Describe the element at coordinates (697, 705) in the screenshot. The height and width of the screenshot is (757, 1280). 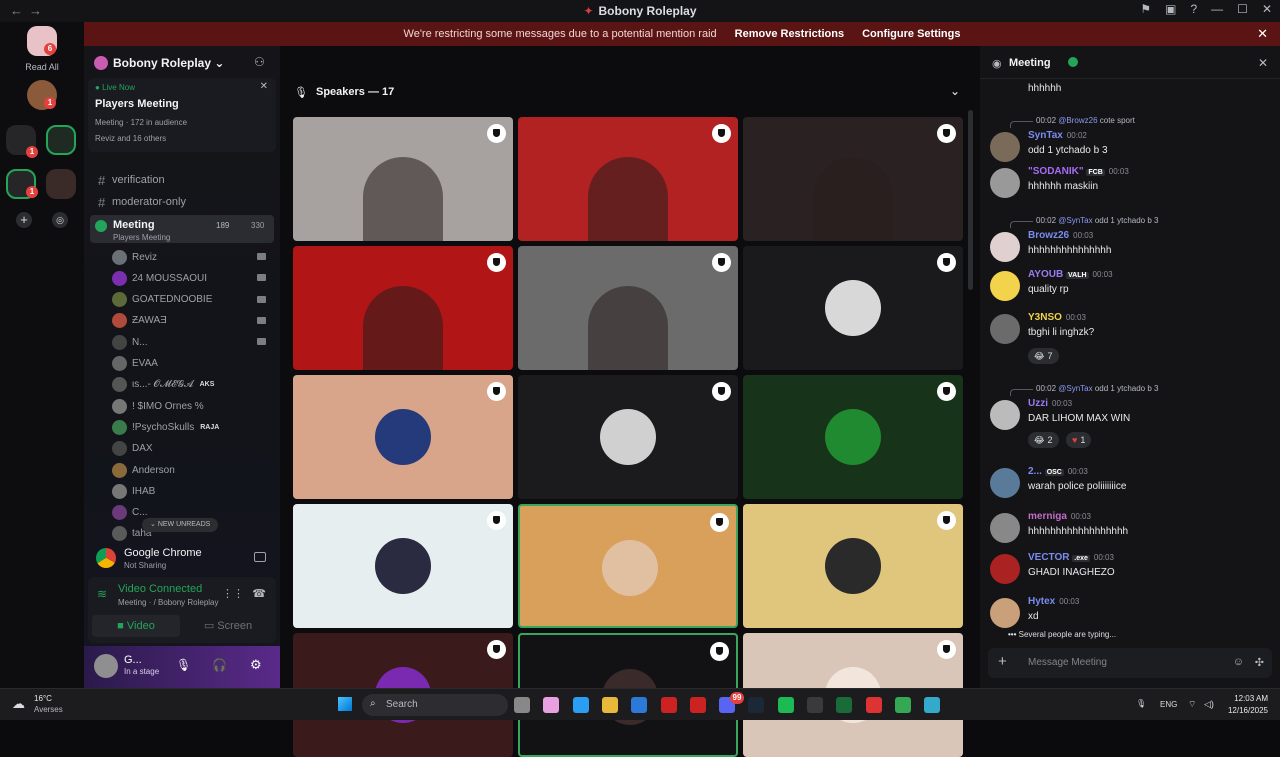
I see `netflix-icon` at that location.